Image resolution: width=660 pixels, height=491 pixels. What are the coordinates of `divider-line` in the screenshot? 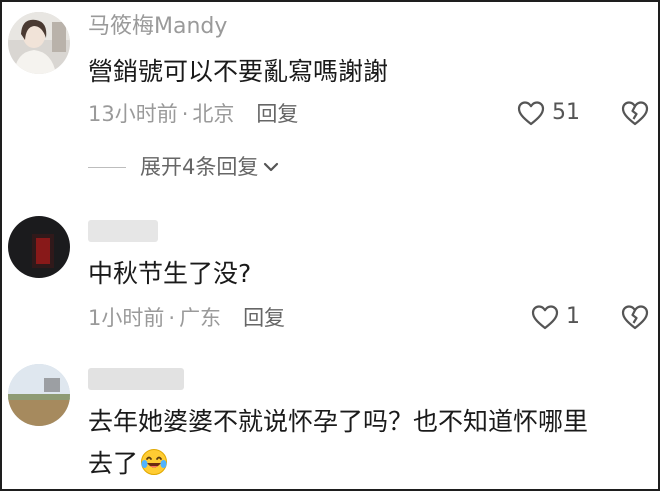 It's located at (107, 167).